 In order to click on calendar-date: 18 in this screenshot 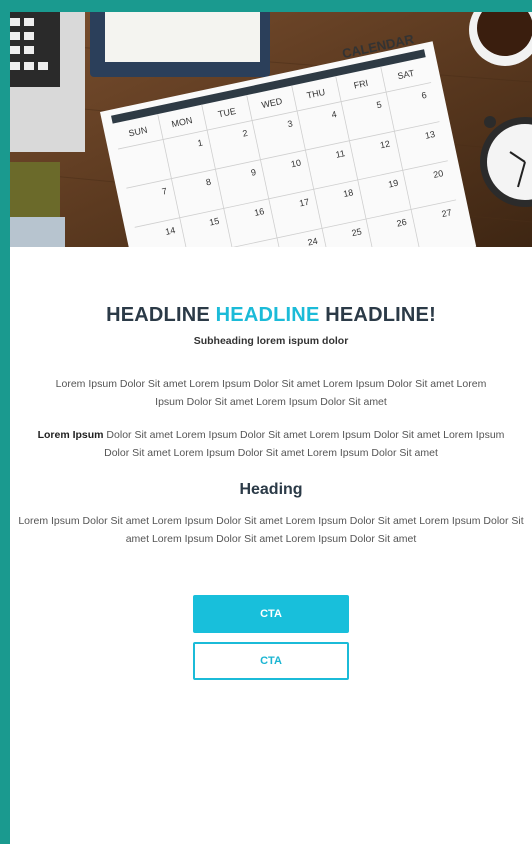, I will do `click(348, 193)`.